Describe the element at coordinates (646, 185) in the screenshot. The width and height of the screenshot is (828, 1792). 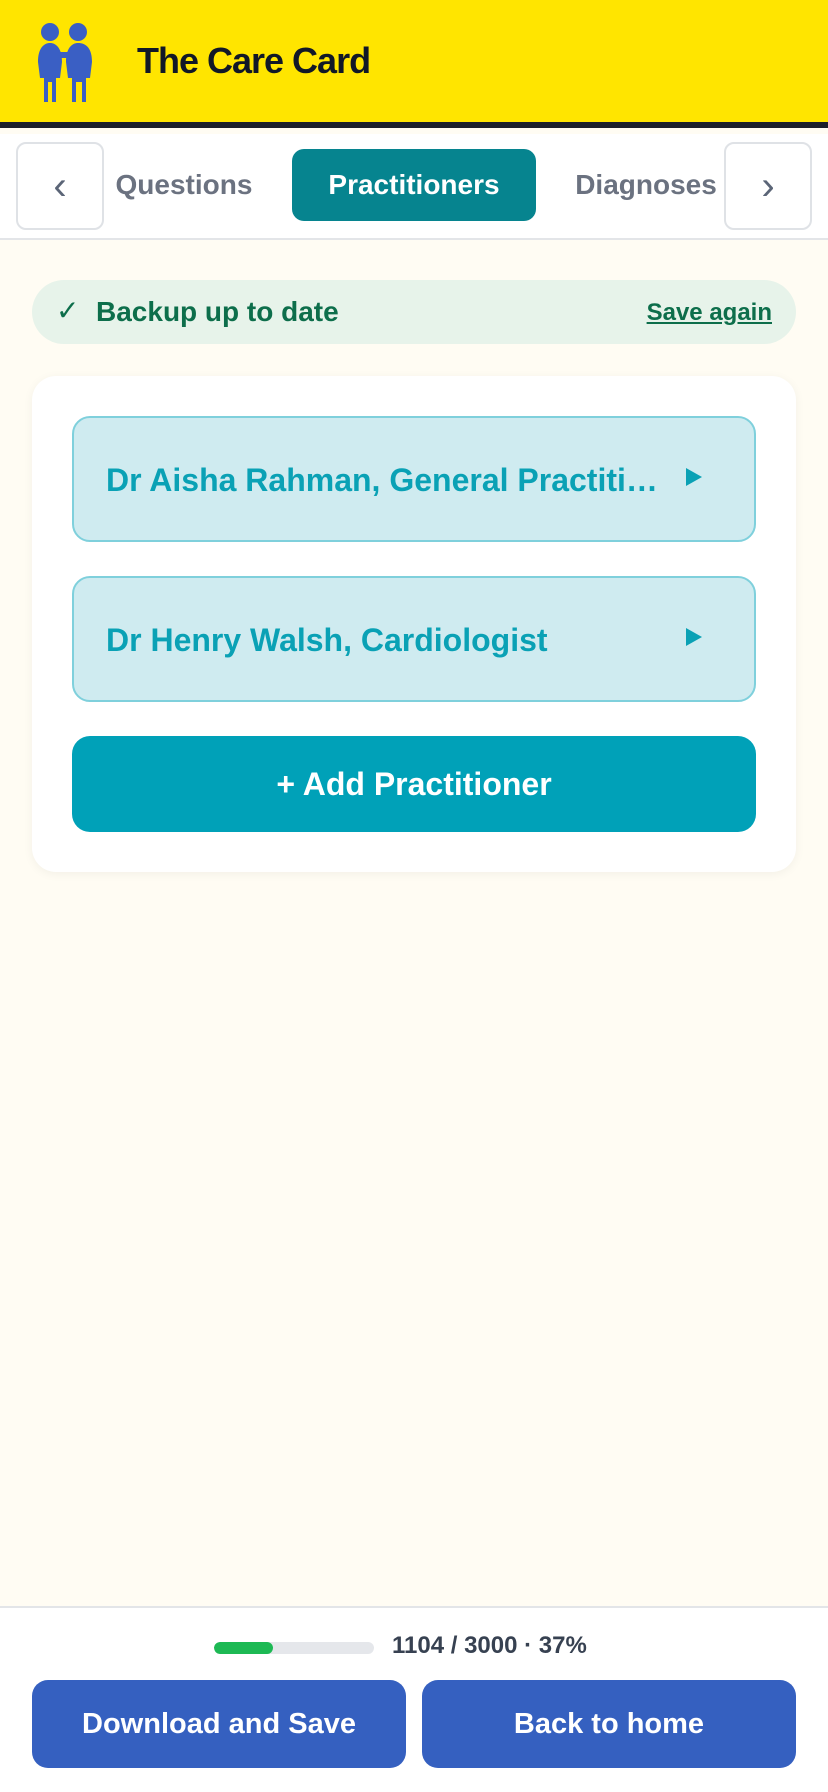
I see `tab-diagnoses: Diagnoses` at that location.